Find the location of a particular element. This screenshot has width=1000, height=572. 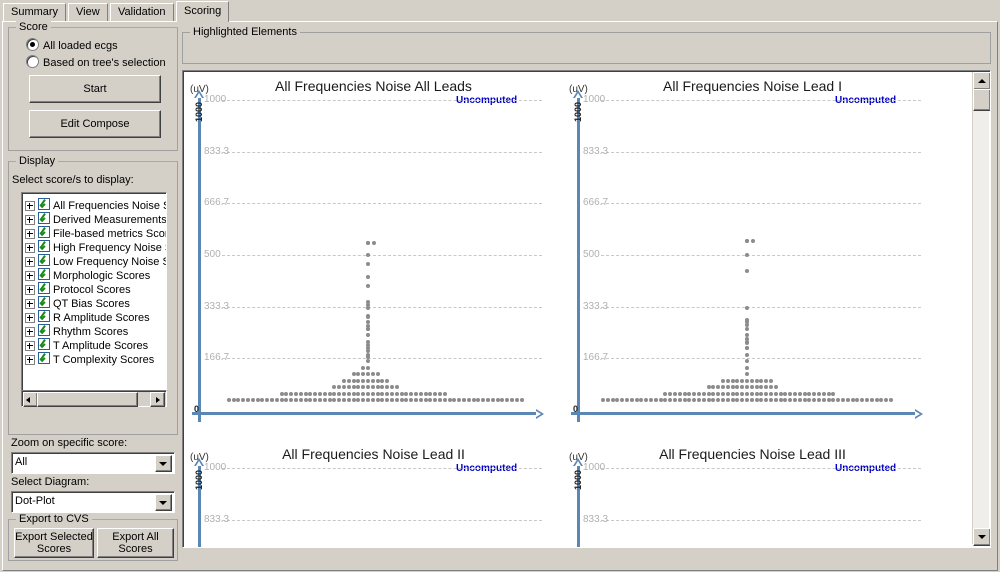

tree-item: Derived Measurements S is located at coordinates (94, 219).